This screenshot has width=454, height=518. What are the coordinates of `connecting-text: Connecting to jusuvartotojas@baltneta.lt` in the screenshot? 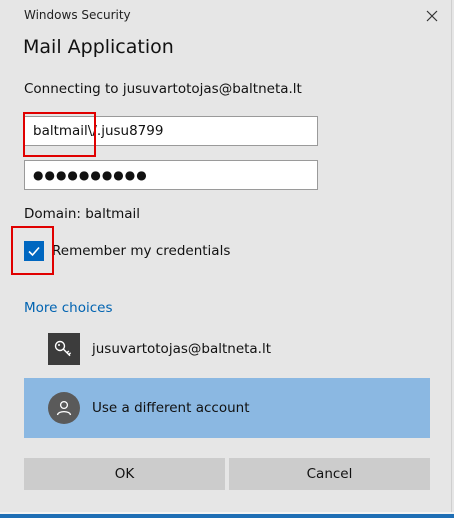 It's located at (163, 89).